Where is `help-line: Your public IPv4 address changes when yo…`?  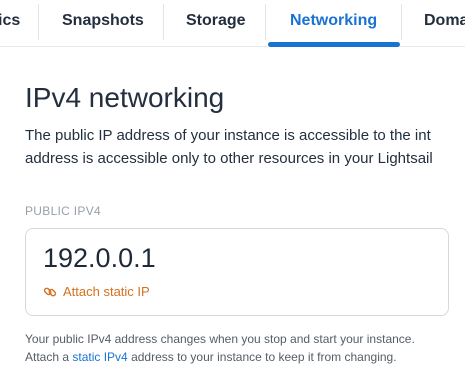 help-line: Your public IPv4 address changes when yo… is located at coordinates (220, 339).